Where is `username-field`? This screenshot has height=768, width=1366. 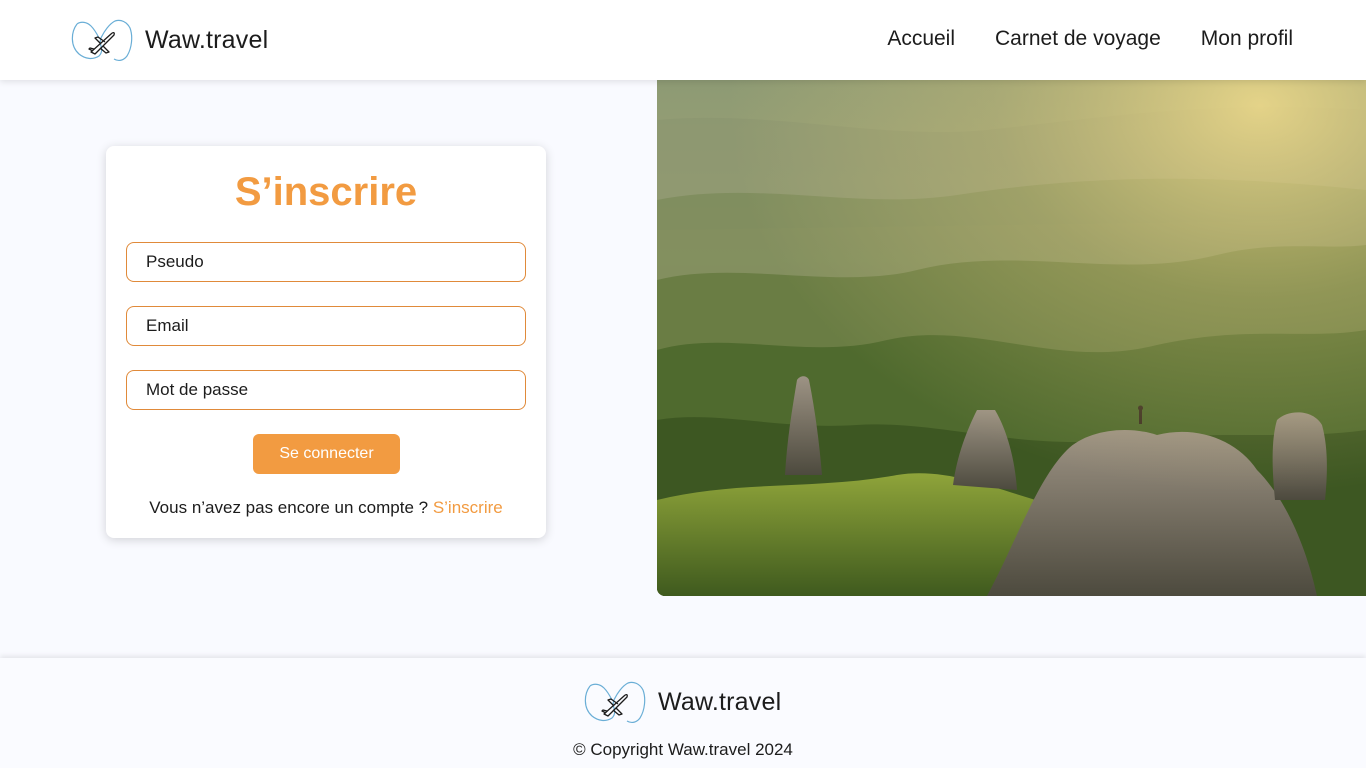 username-field is located at coordinates (326, 262).